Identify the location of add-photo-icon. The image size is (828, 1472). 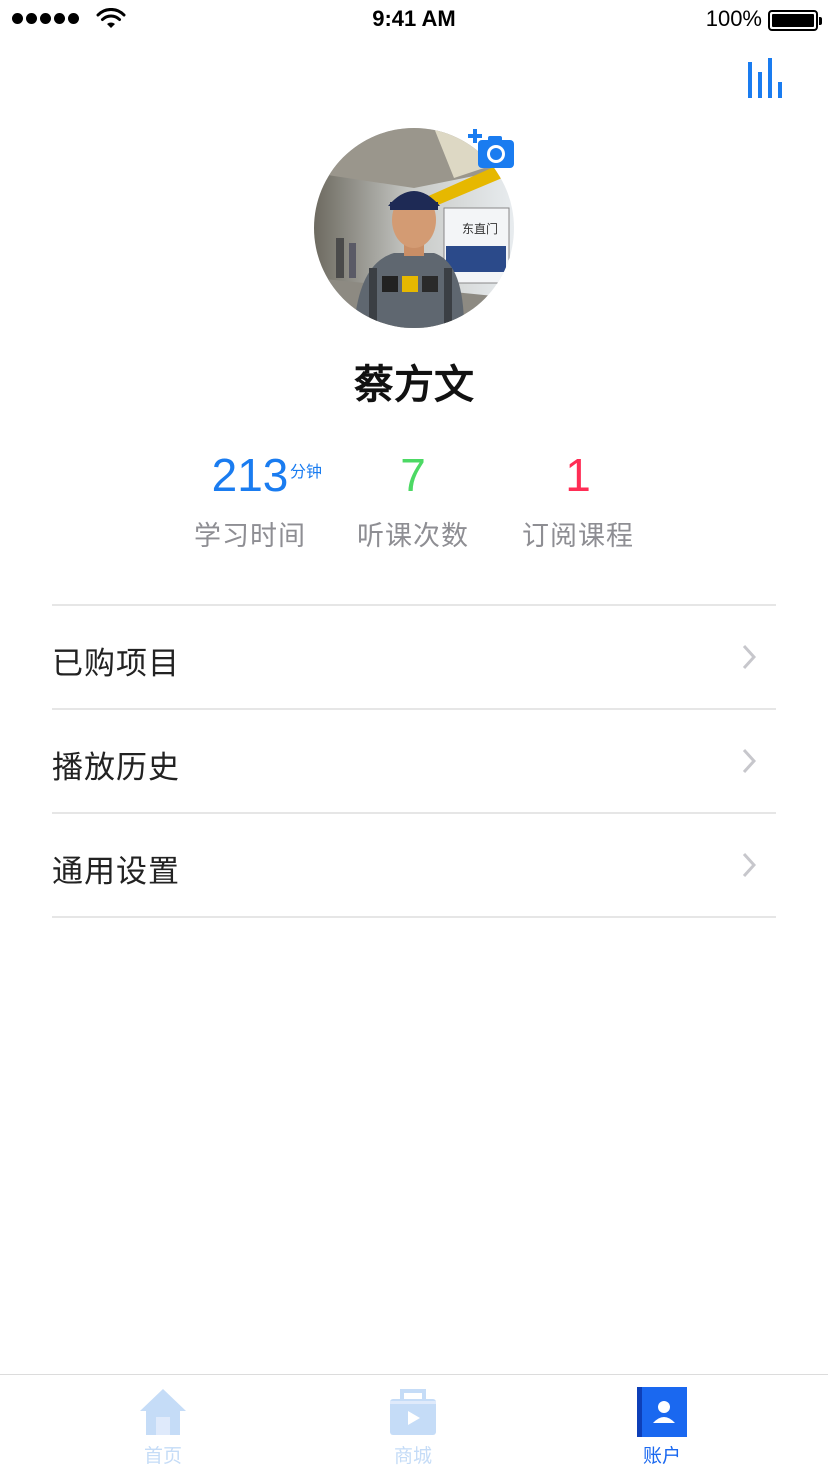
(492, 150).